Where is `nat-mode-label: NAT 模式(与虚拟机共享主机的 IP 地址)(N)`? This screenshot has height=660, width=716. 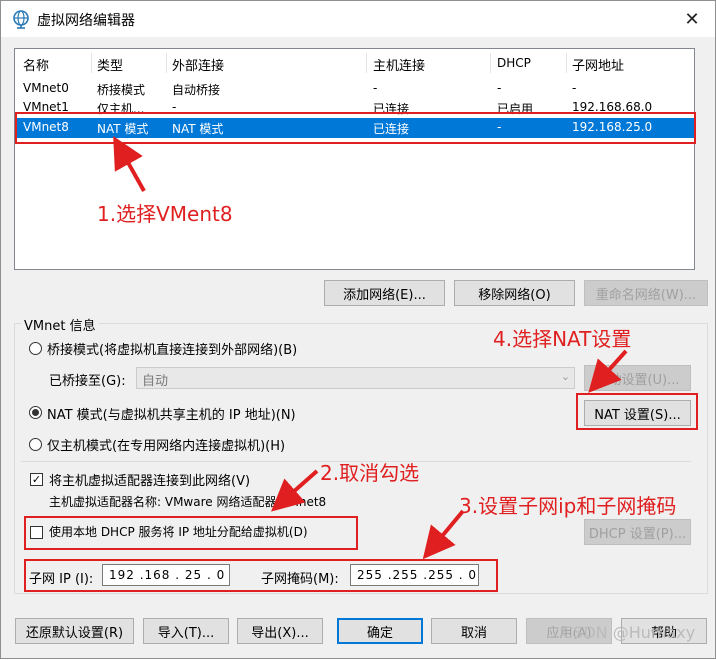
nat-mode-label: NAT 模式(与虚拟机共享主机的 IP 地址)(N) is located at coordinates (171, 413).